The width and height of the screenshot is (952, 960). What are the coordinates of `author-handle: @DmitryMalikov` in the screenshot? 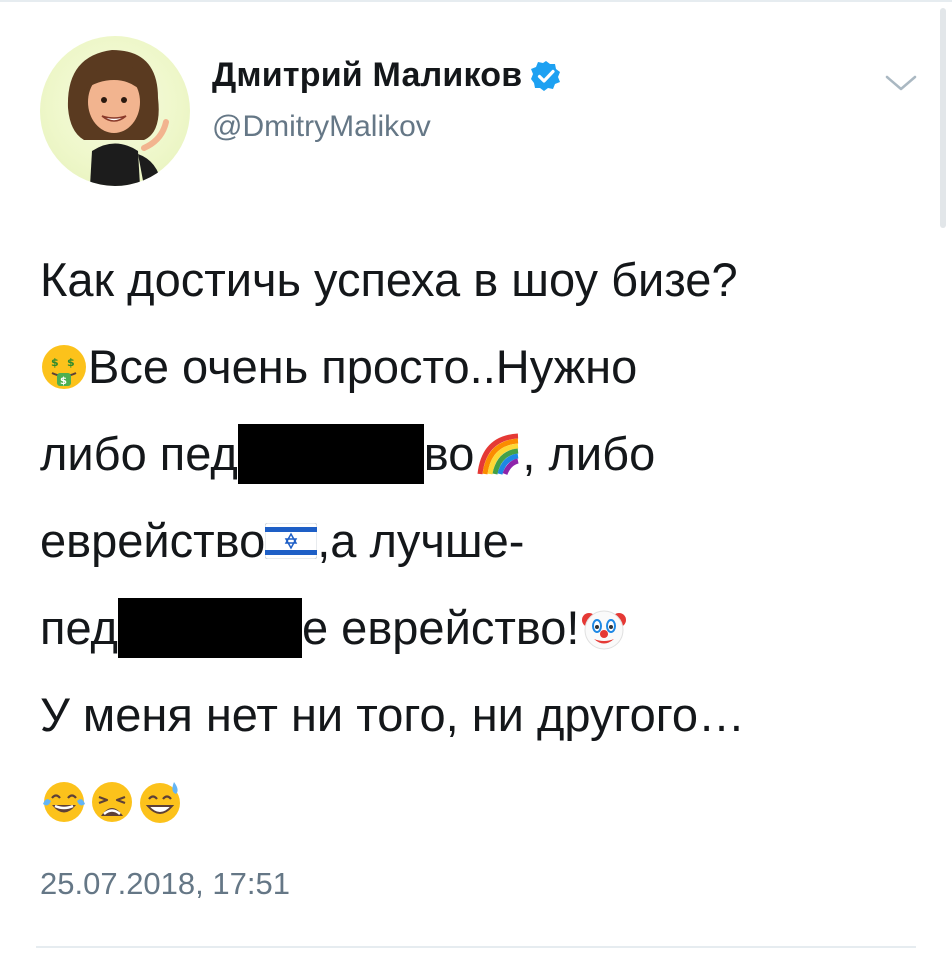 It's located at (321, 127).